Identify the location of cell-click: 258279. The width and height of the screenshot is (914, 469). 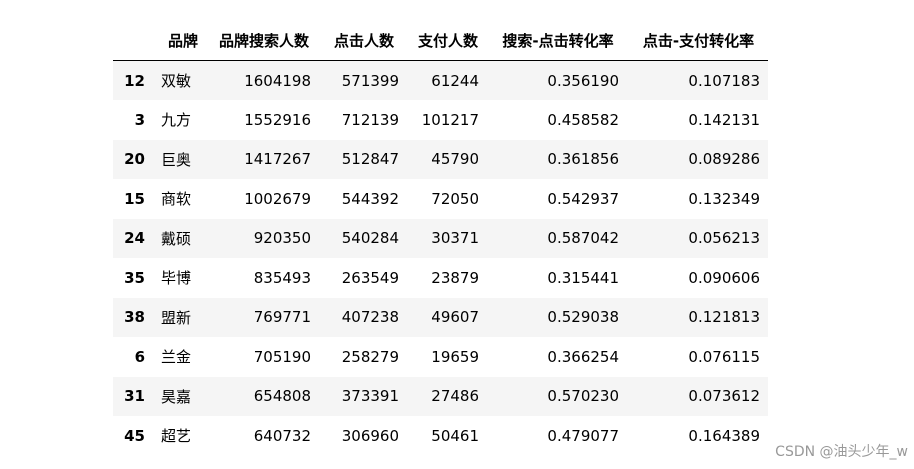
(370, 356).